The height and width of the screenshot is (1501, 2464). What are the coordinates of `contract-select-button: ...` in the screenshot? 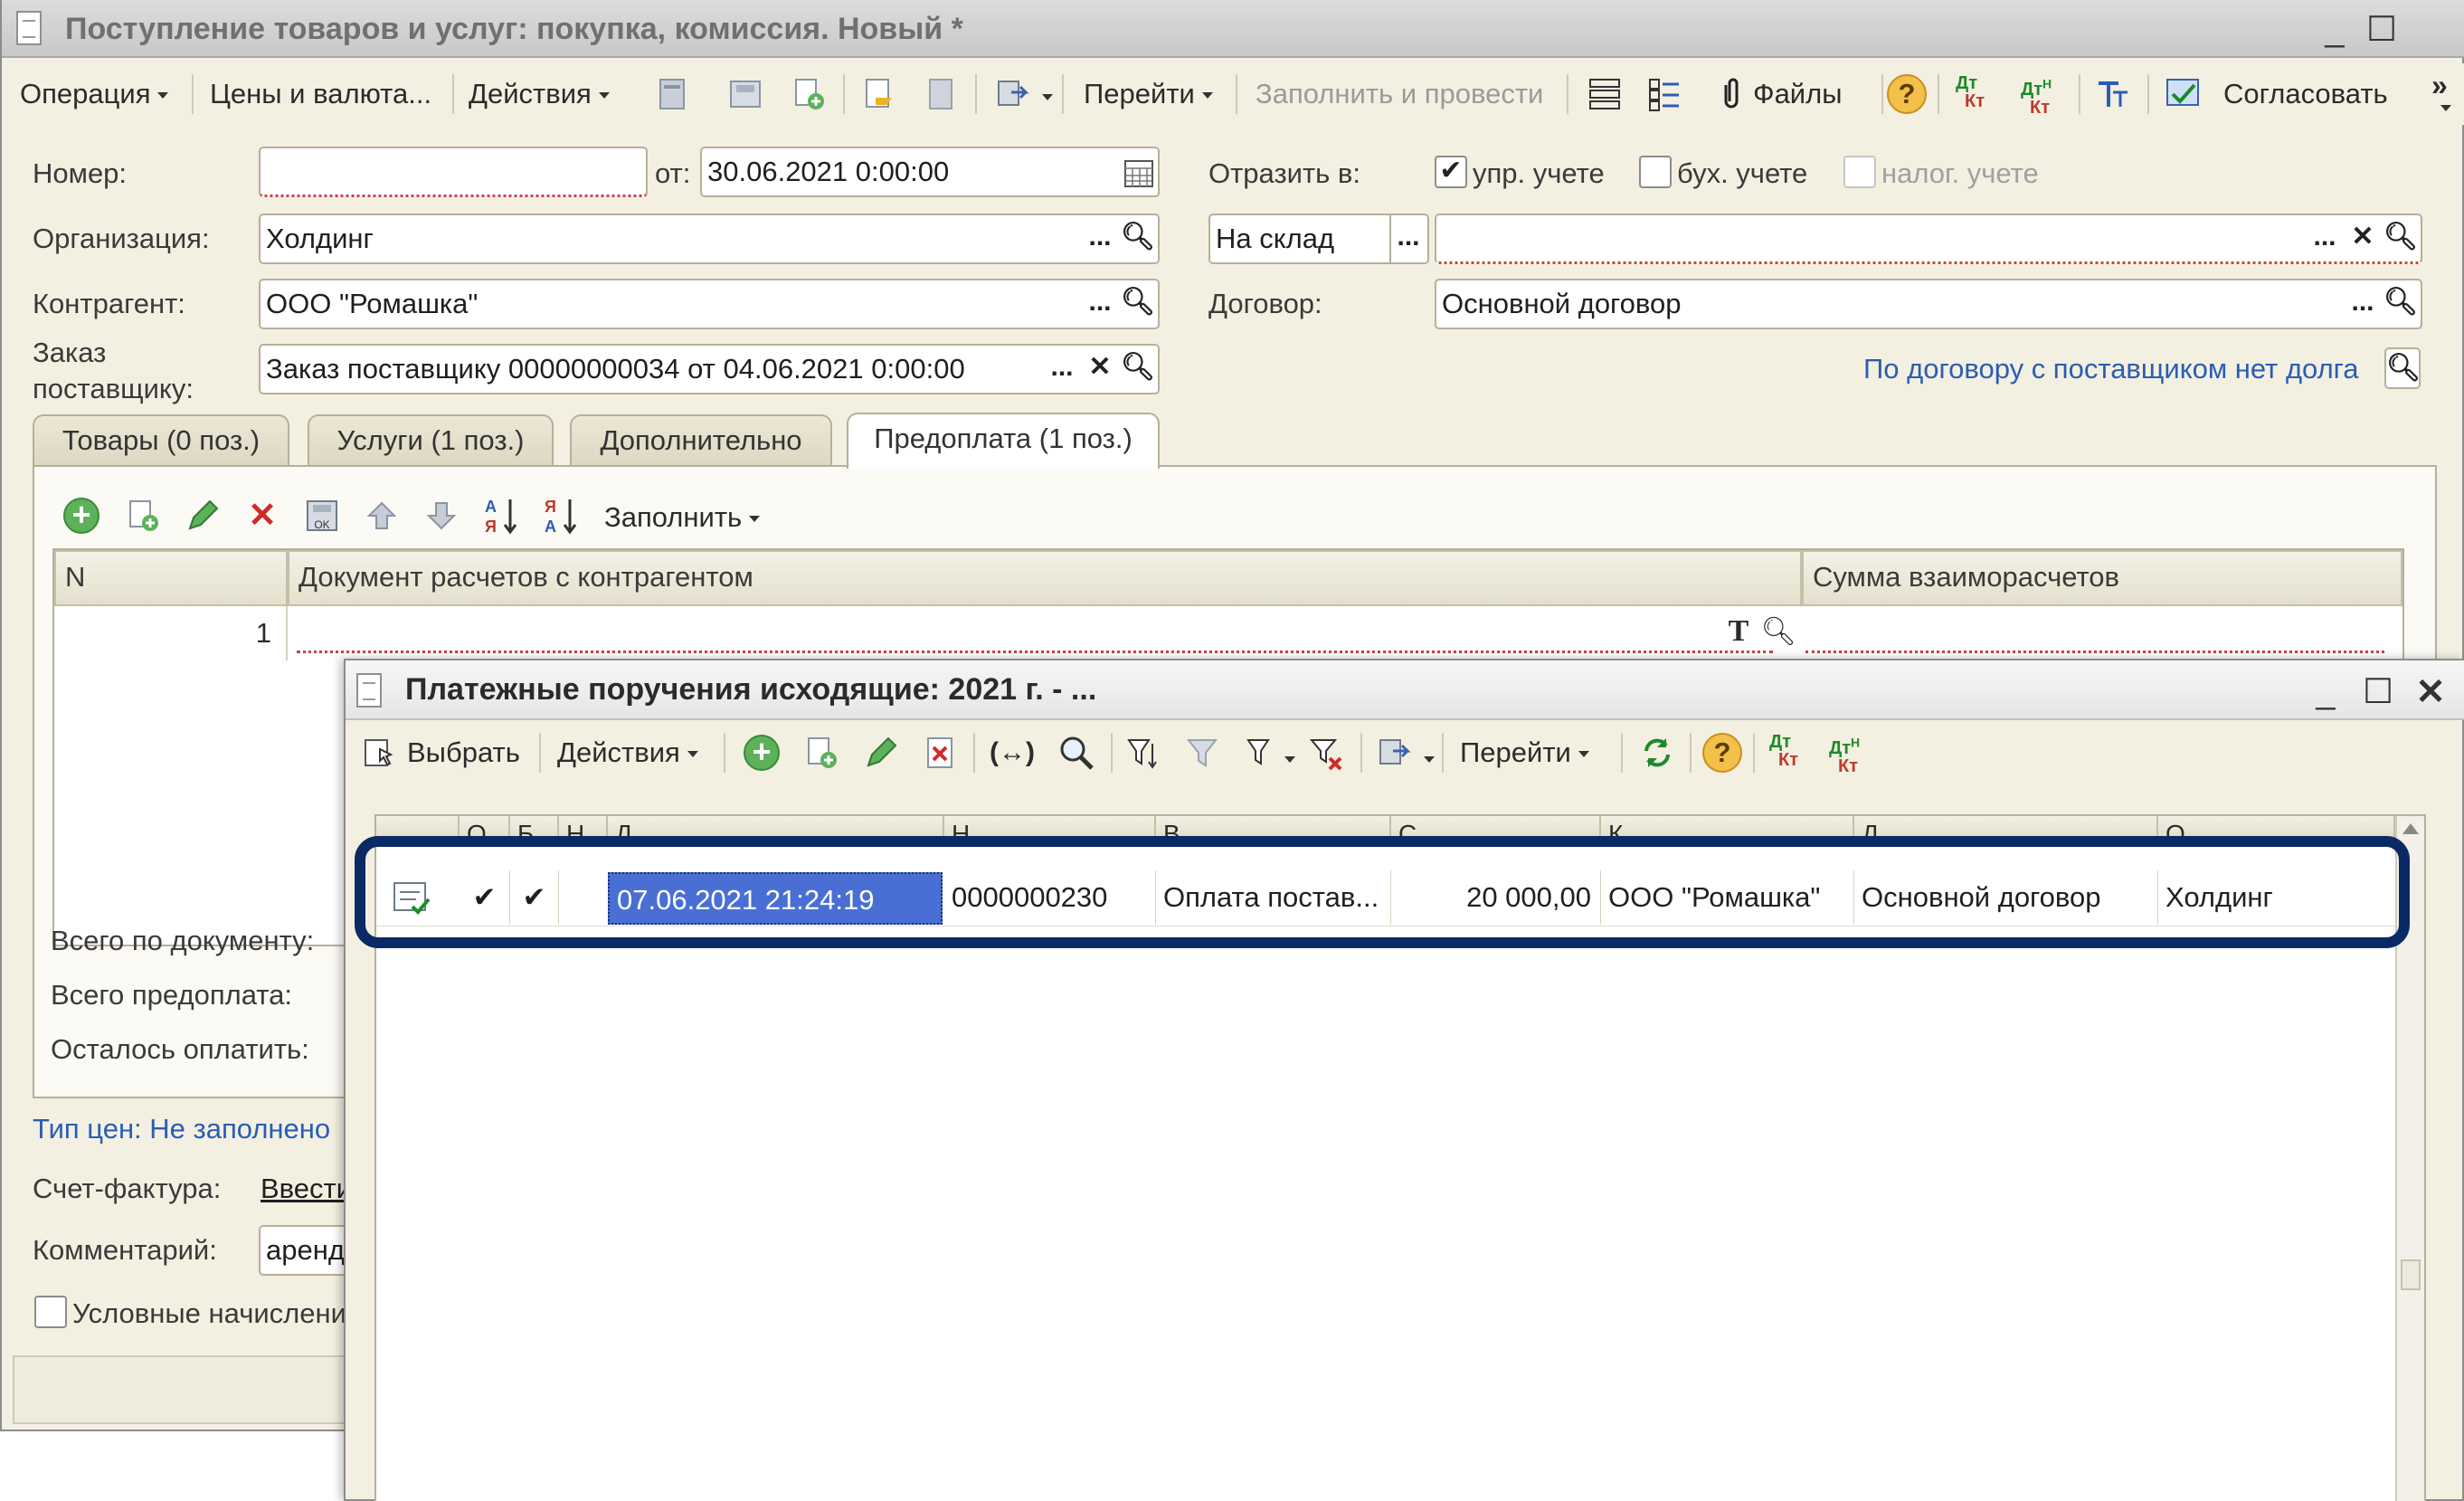 It's located at (2363, 304).